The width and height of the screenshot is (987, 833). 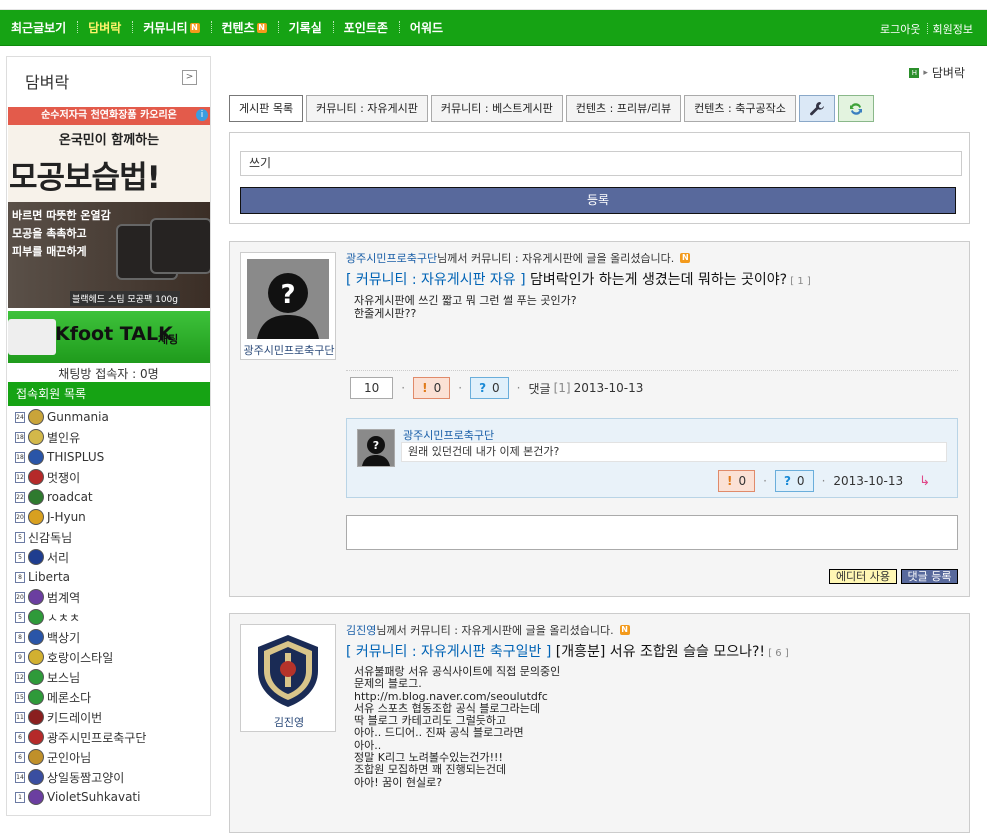 I want to click on member-item: 12 멋쟁이, so click(x=112, y=477).